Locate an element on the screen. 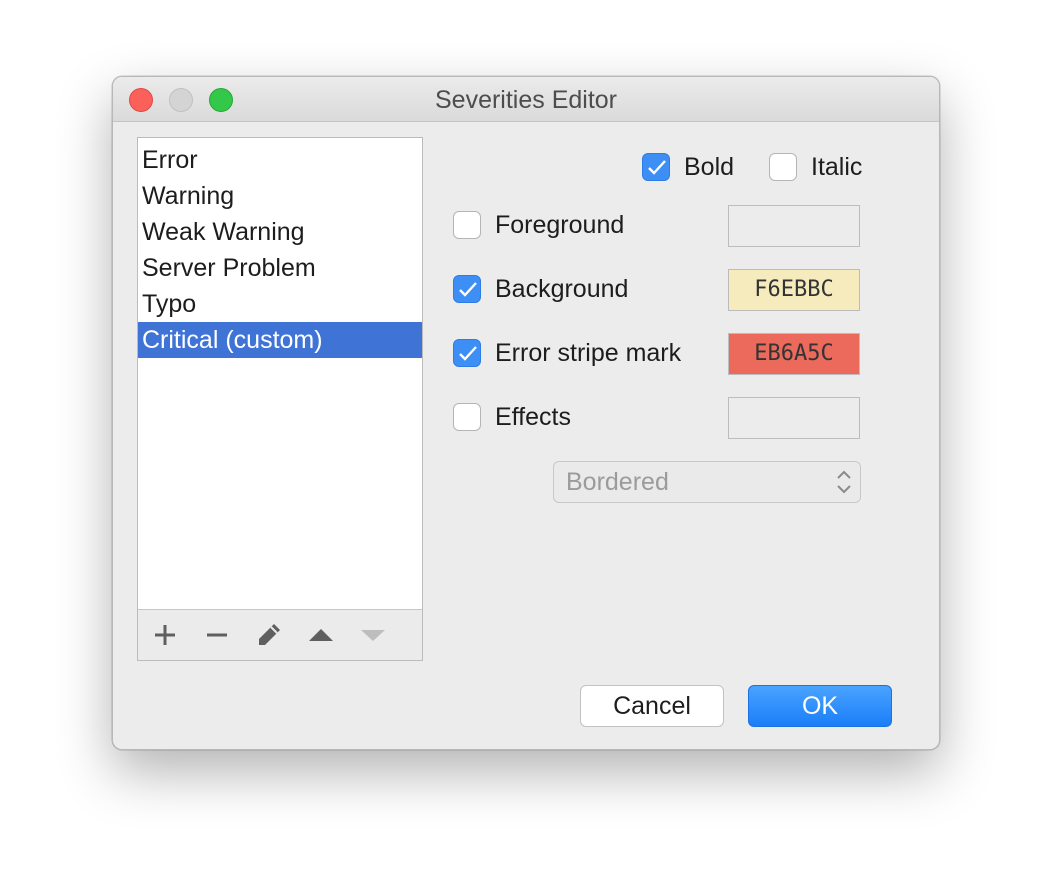  remove-button is located at coordinates (217, 635).